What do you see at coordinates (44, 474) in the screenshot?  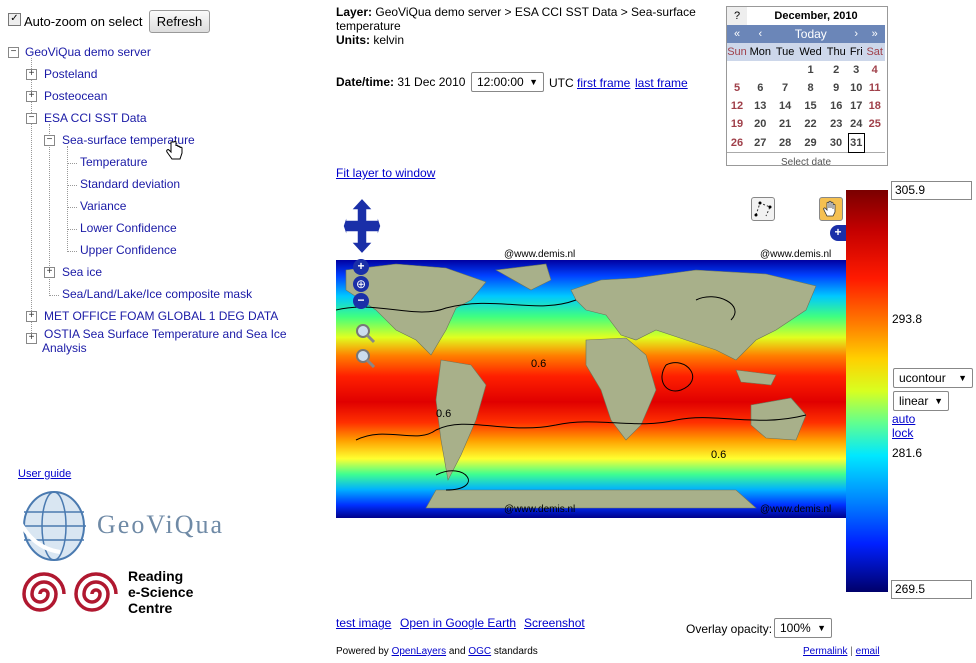 I see `user-guide-link: User guide` at bounding box center [44, 474].